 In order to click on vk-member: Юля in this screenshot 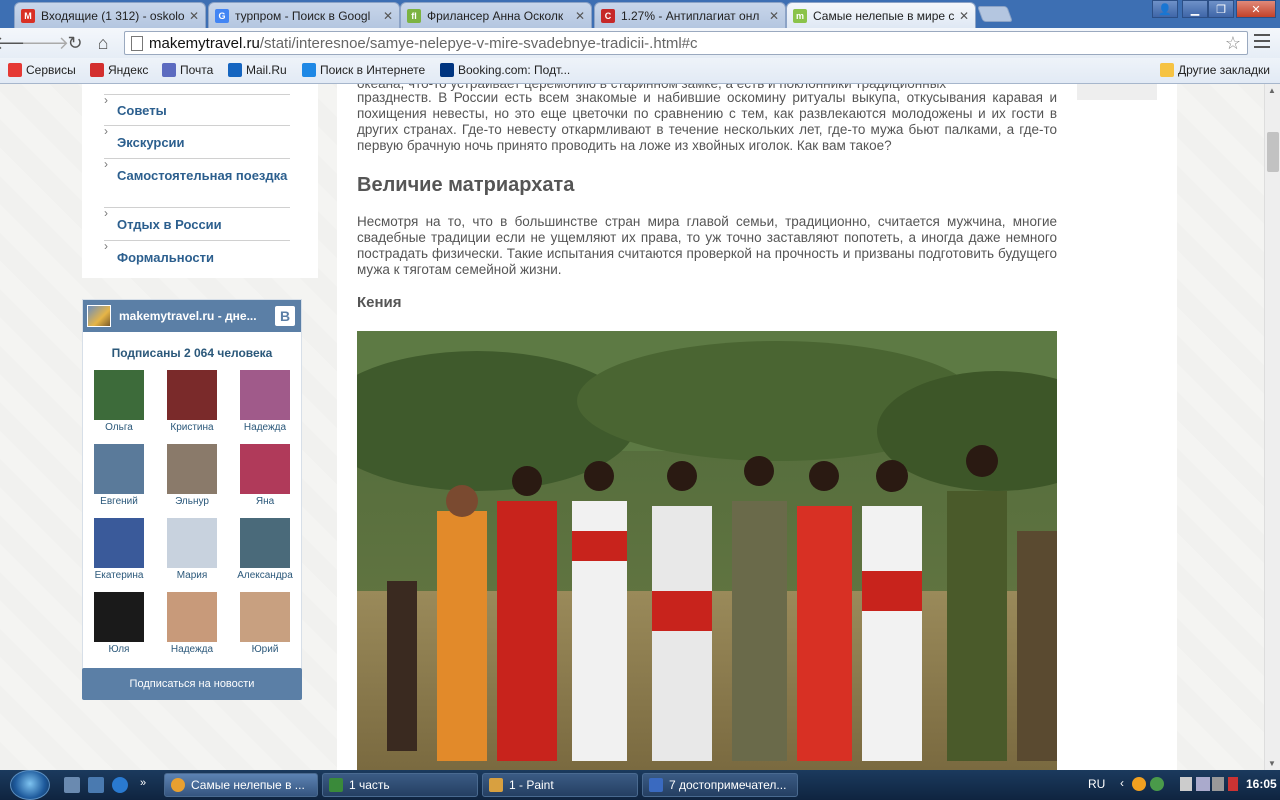, I will do `click(119, 623)`.